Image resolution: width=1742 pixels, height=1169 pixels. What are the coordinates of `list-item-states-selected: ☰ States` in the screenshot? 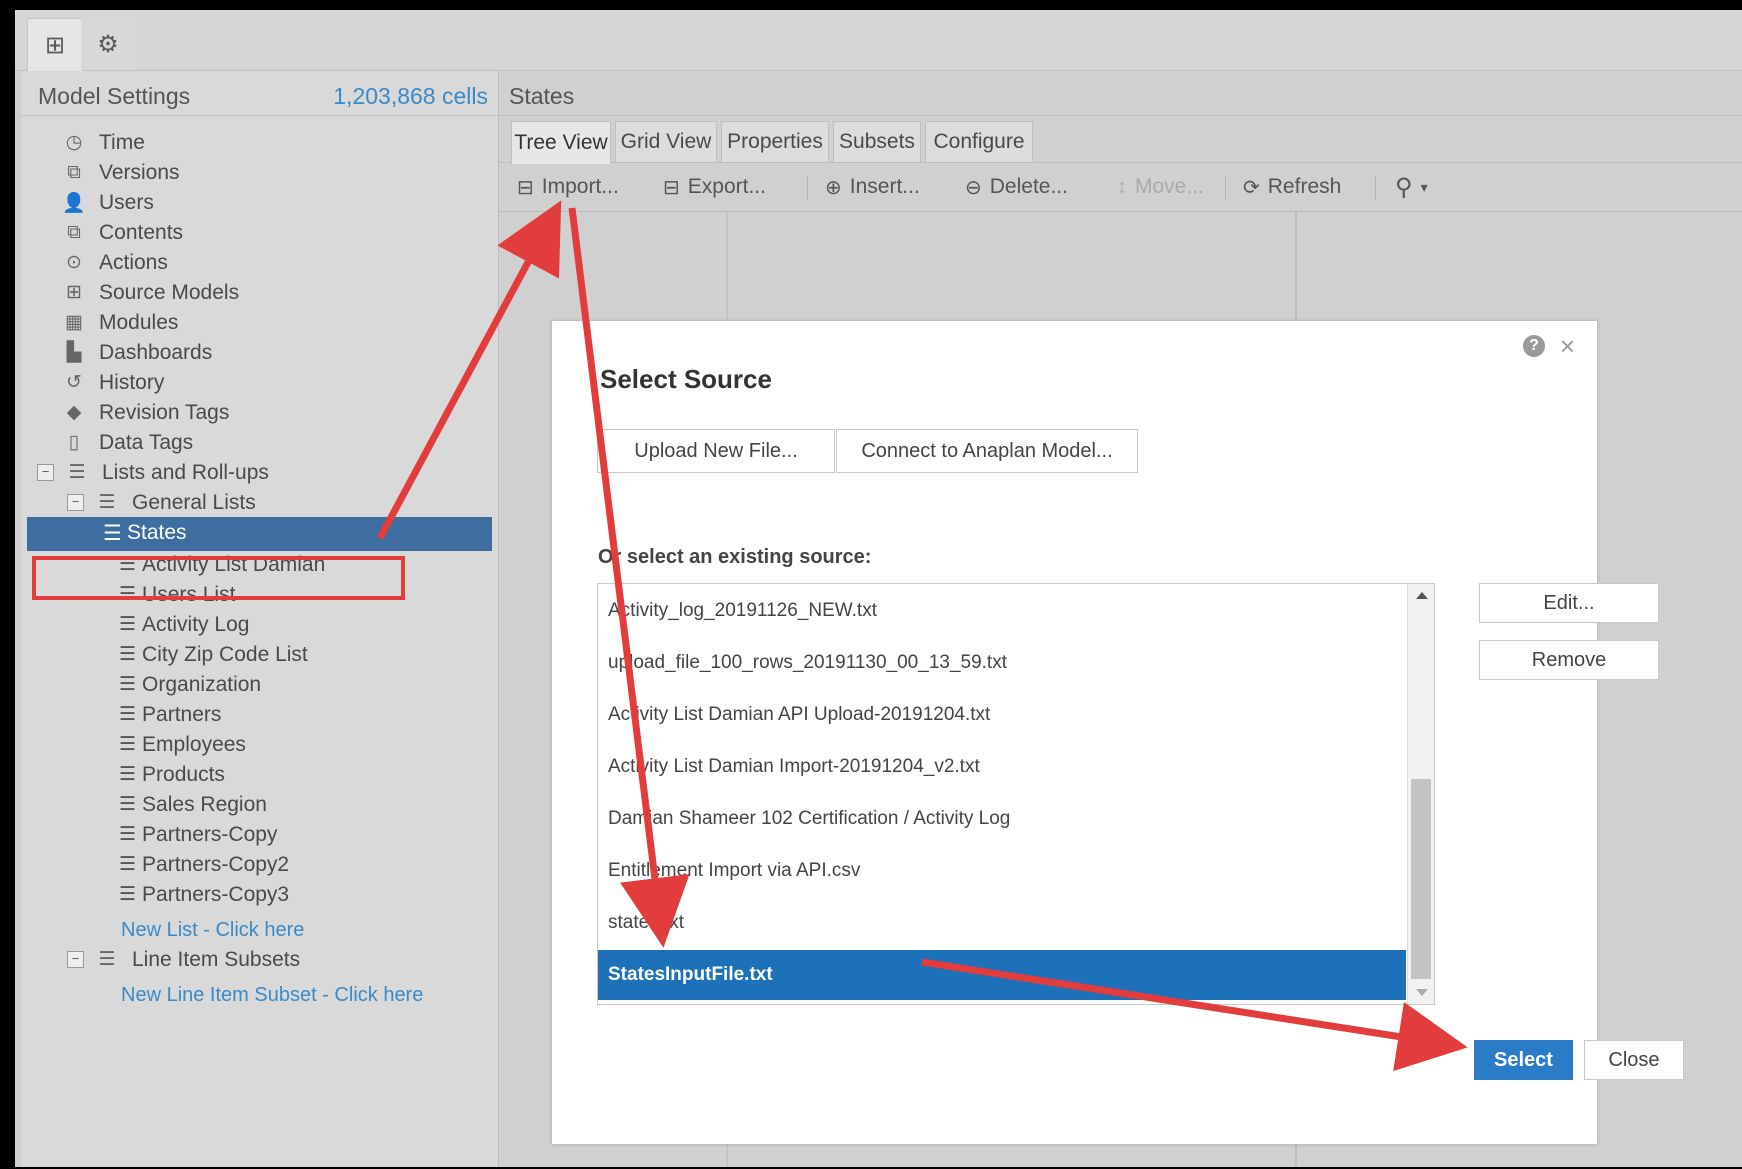 It's located at (259, 534).